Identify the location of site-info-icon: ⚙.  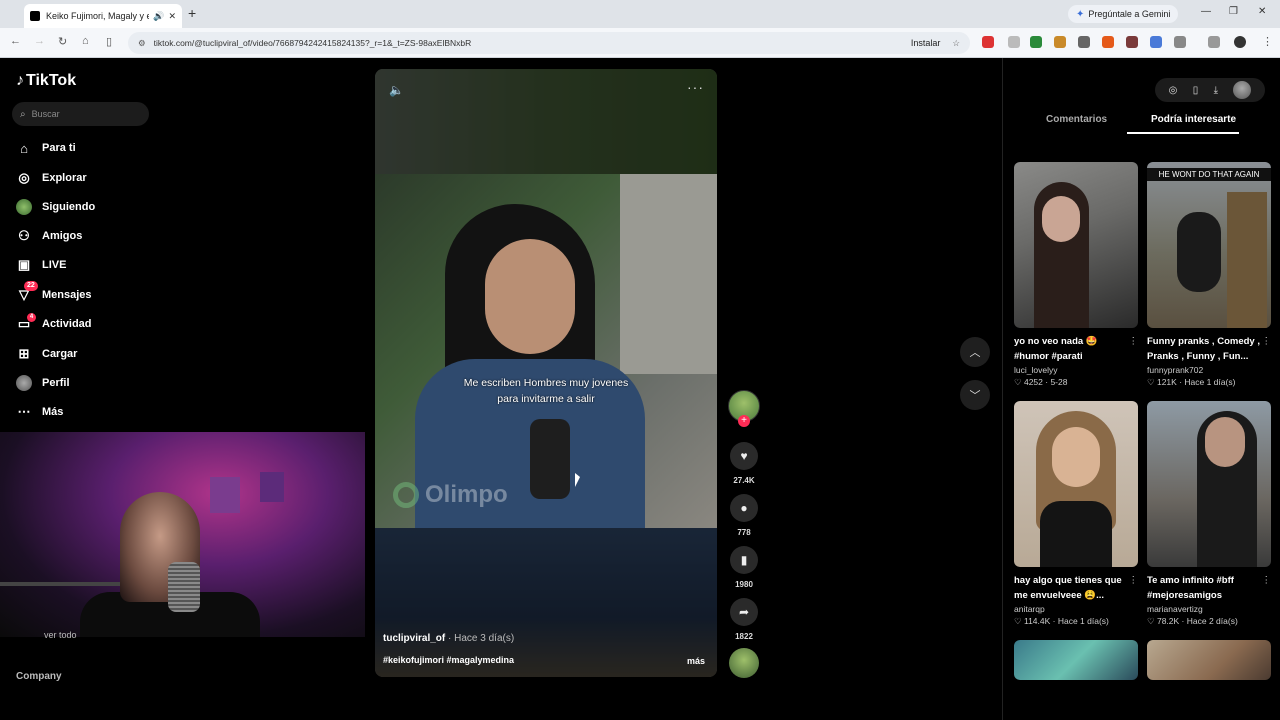
(142, 43).